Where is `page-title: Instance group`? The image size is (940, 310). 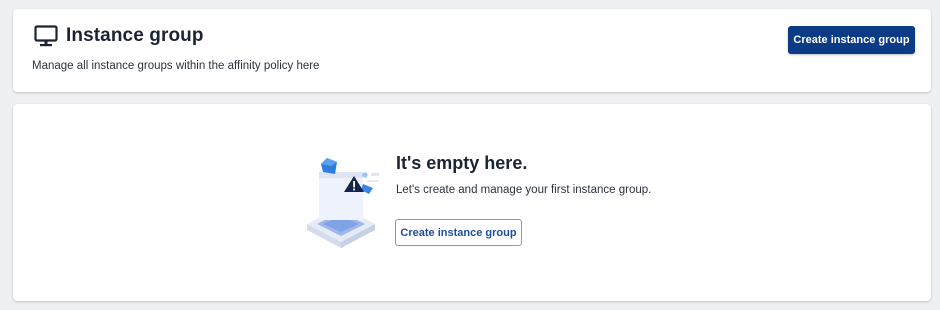
page-title: Instance group is located at coordinates (135, 35).